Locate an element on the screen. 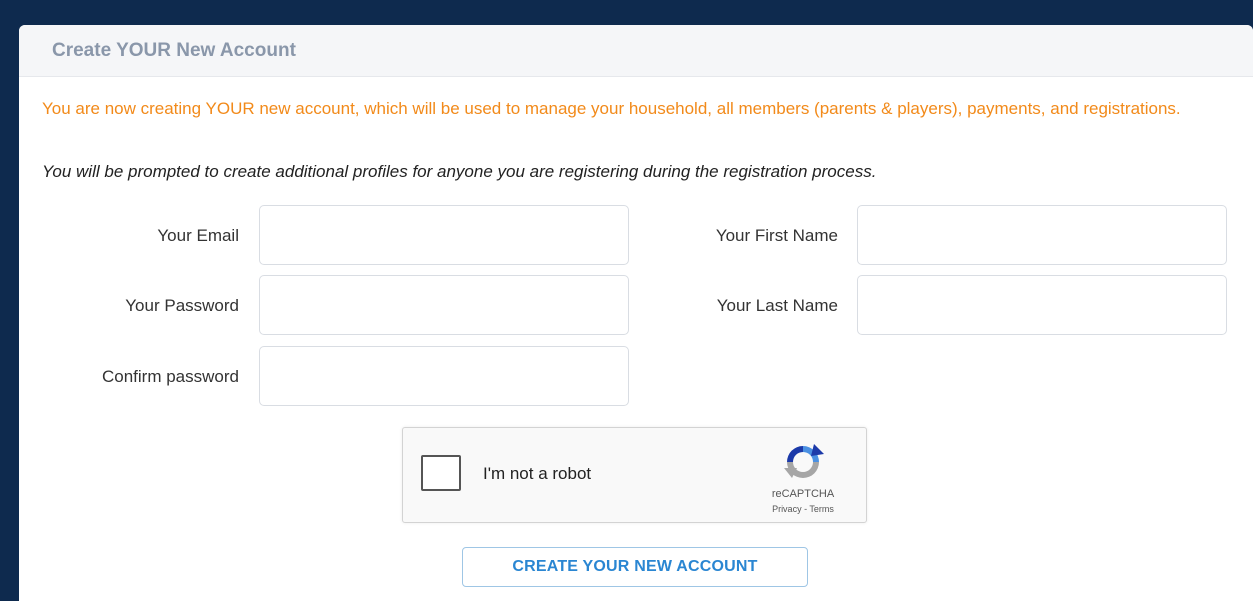 The width and height of the screenshot is (1253, 601). recaptcha-checkbox is located at coordinates (441, 473).